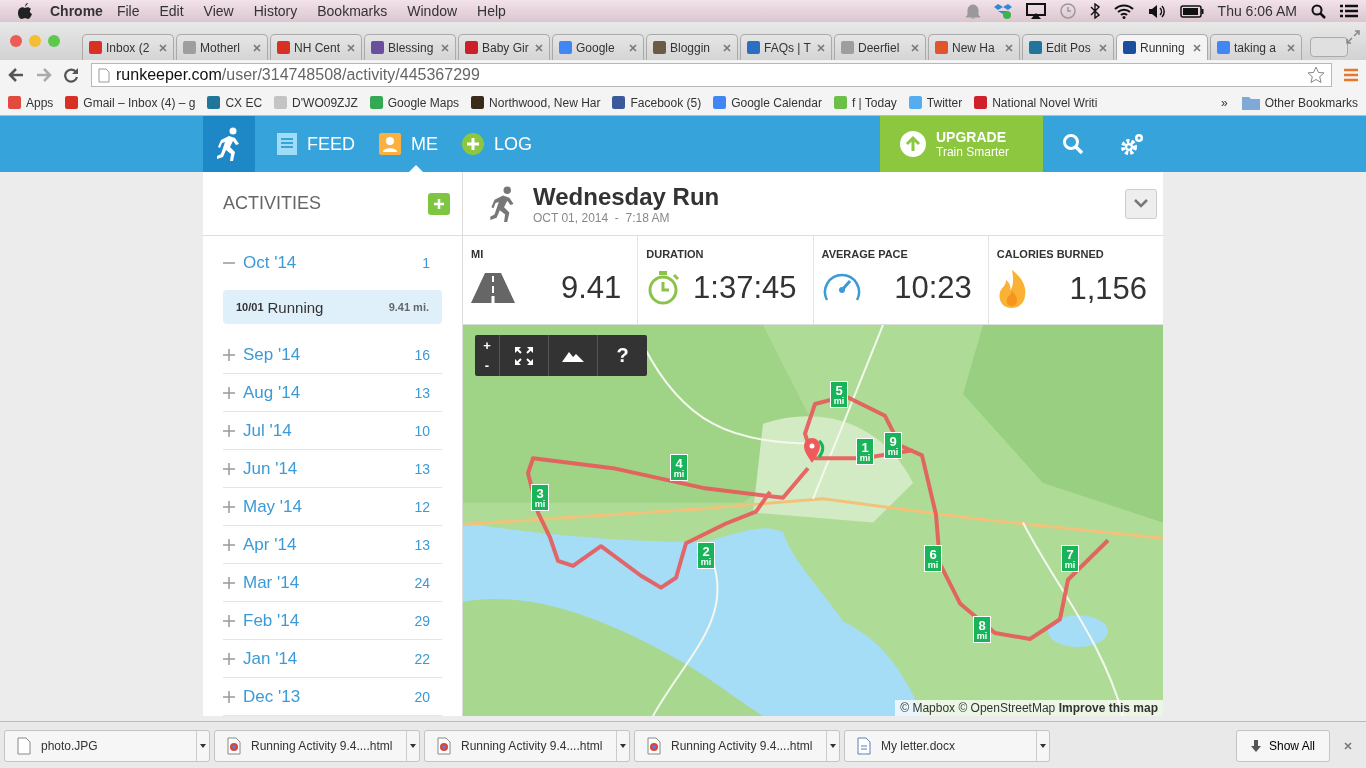 This screenshot has height=768, width=1366. I want to click on browser-tab: Blessing, so click(410, 47).